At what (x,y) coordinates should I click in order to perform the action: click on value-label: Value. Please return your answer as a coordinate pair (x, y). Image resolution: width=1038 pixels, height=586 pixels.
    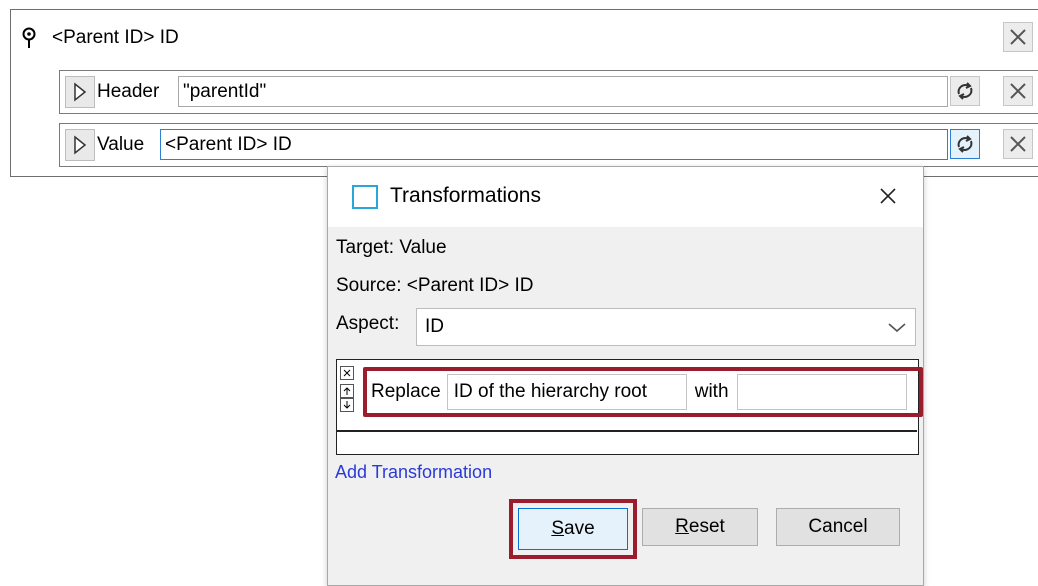
    Looking at the image, I should click on (121, 144).